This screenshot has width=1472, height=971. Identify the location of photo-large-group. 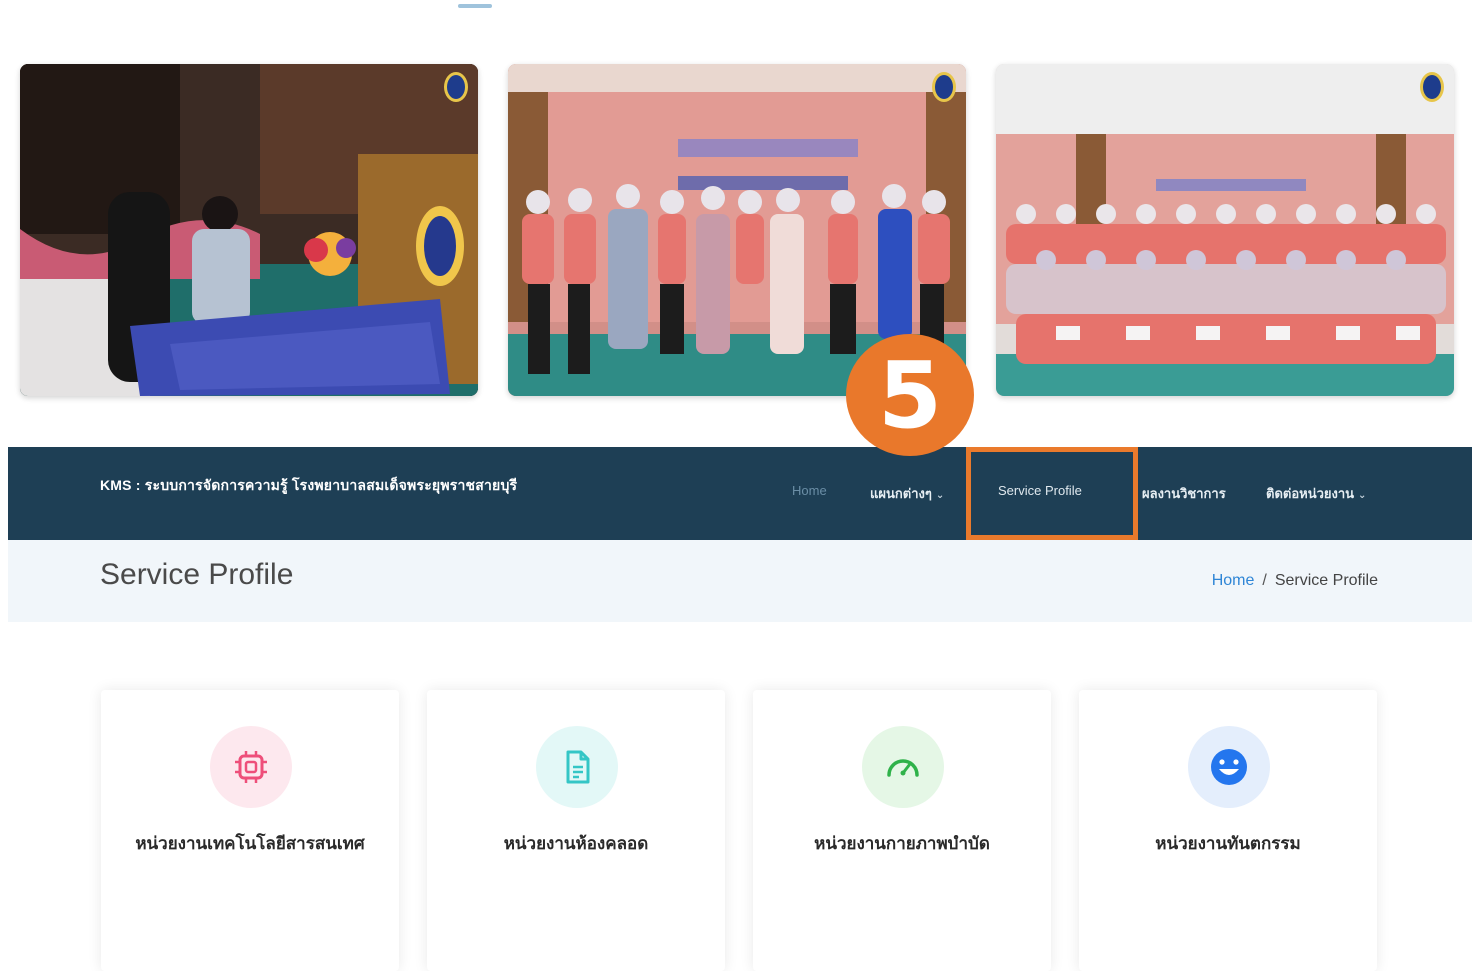
(1225, 230).